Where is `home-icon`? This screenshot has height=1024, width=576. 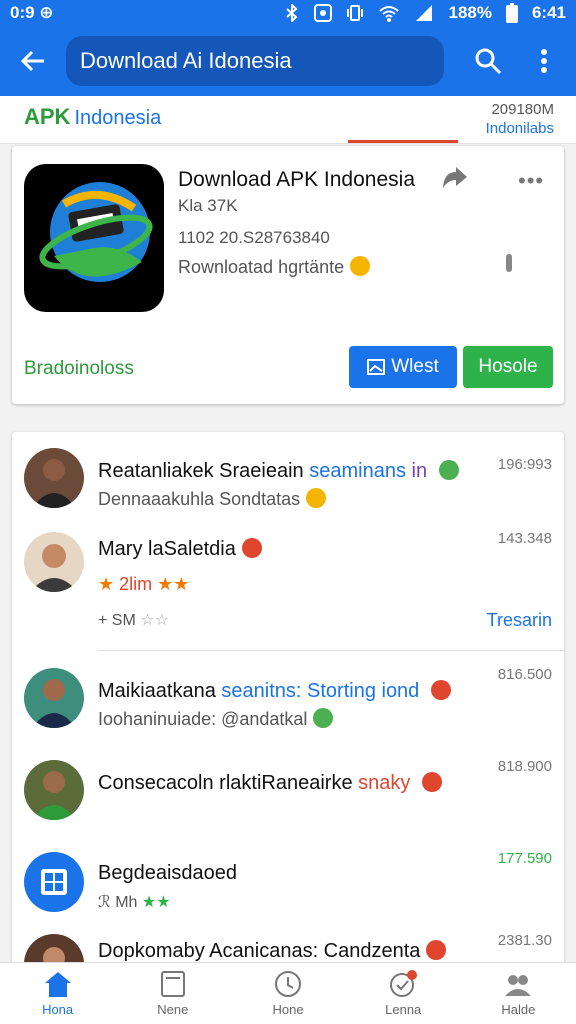 home-icon is located at coordinates (57, 984).